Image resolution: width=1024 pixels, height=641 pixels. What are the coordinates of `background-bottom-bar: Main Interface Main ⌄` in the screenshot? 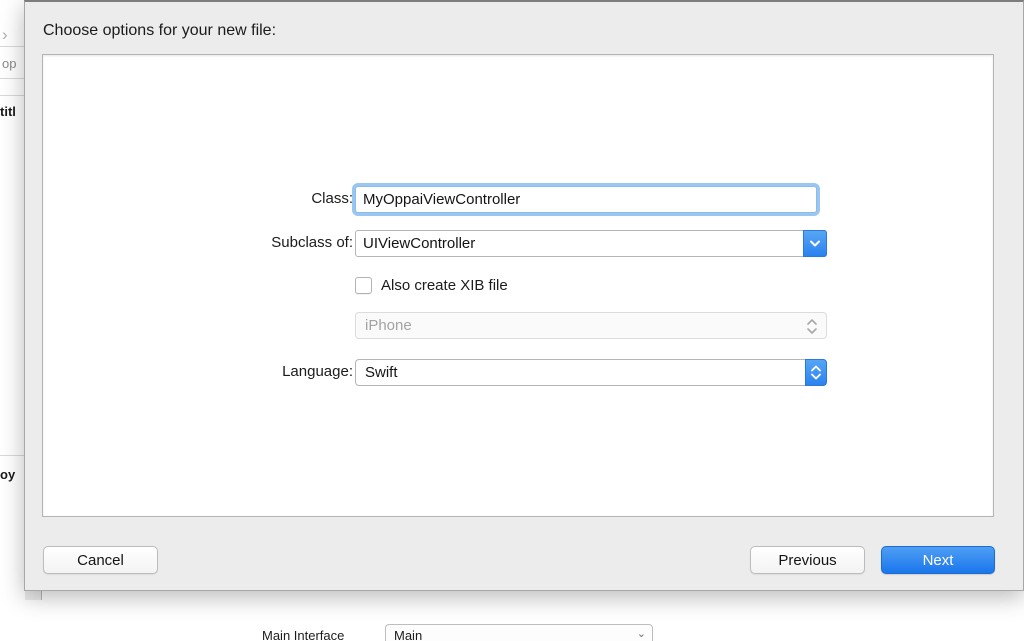 It's located at (512, 621).